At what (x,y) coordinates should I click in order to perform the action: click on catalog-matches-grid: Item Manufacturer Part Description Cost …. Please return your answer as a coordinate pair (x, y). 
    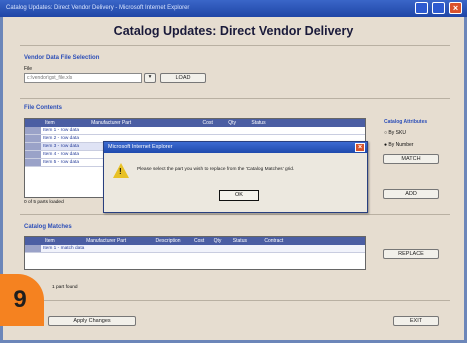
    Looking at the image, I should click on (195, 253).